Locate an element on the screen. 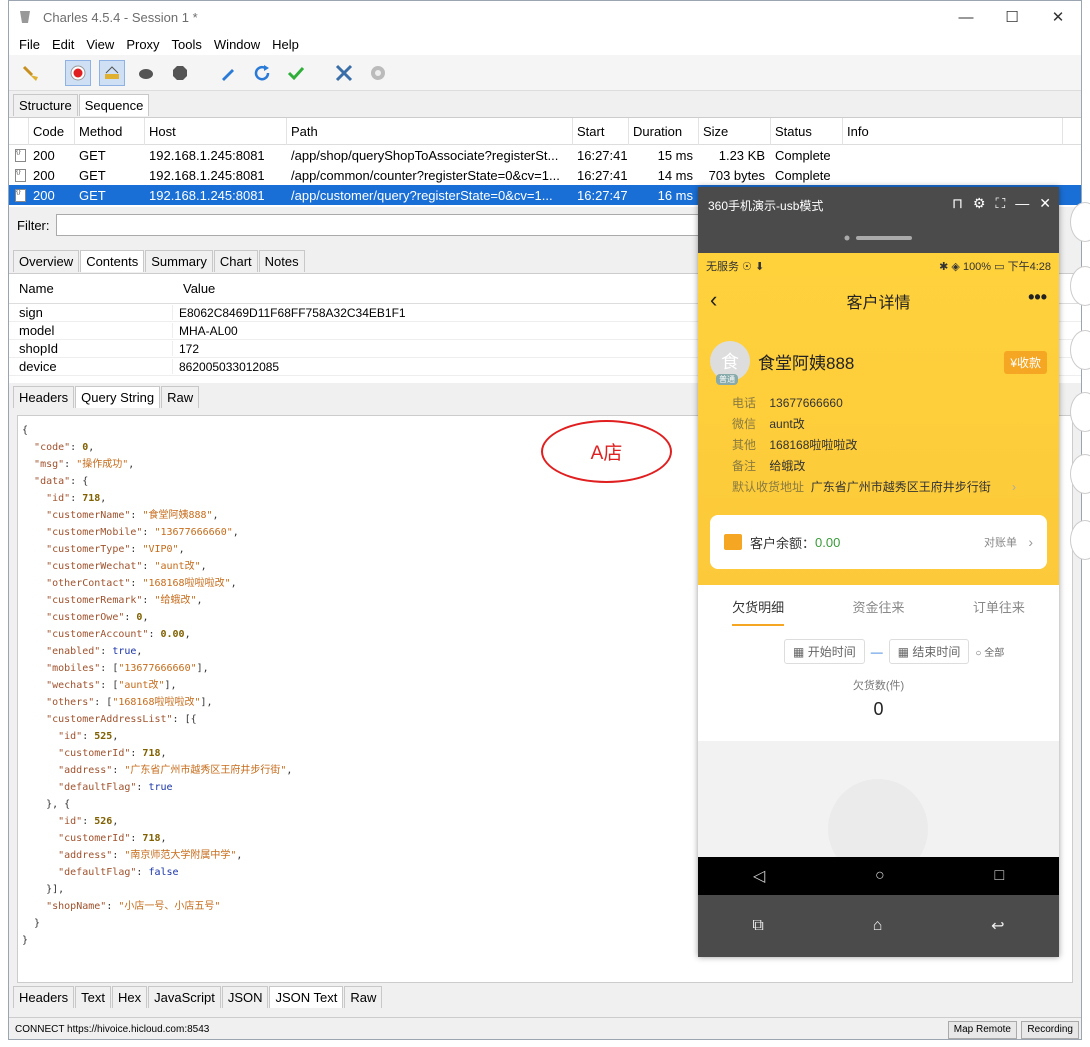 The height and width of the screenshot is (1047, 1090). android-back-icon: ◁ is located at coordinates (759, 876).